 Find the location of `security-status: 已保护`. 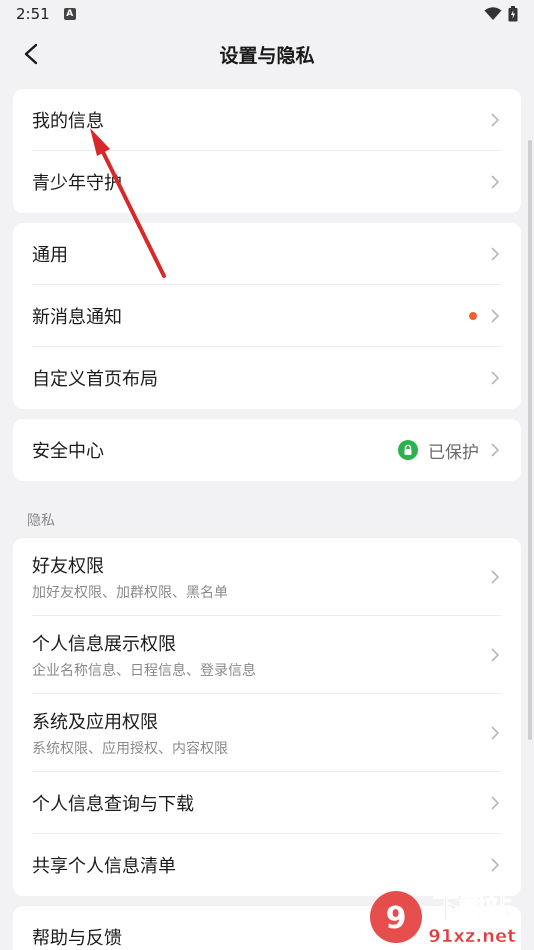

security-status: 已保护 is located at coordinates (453, 452).